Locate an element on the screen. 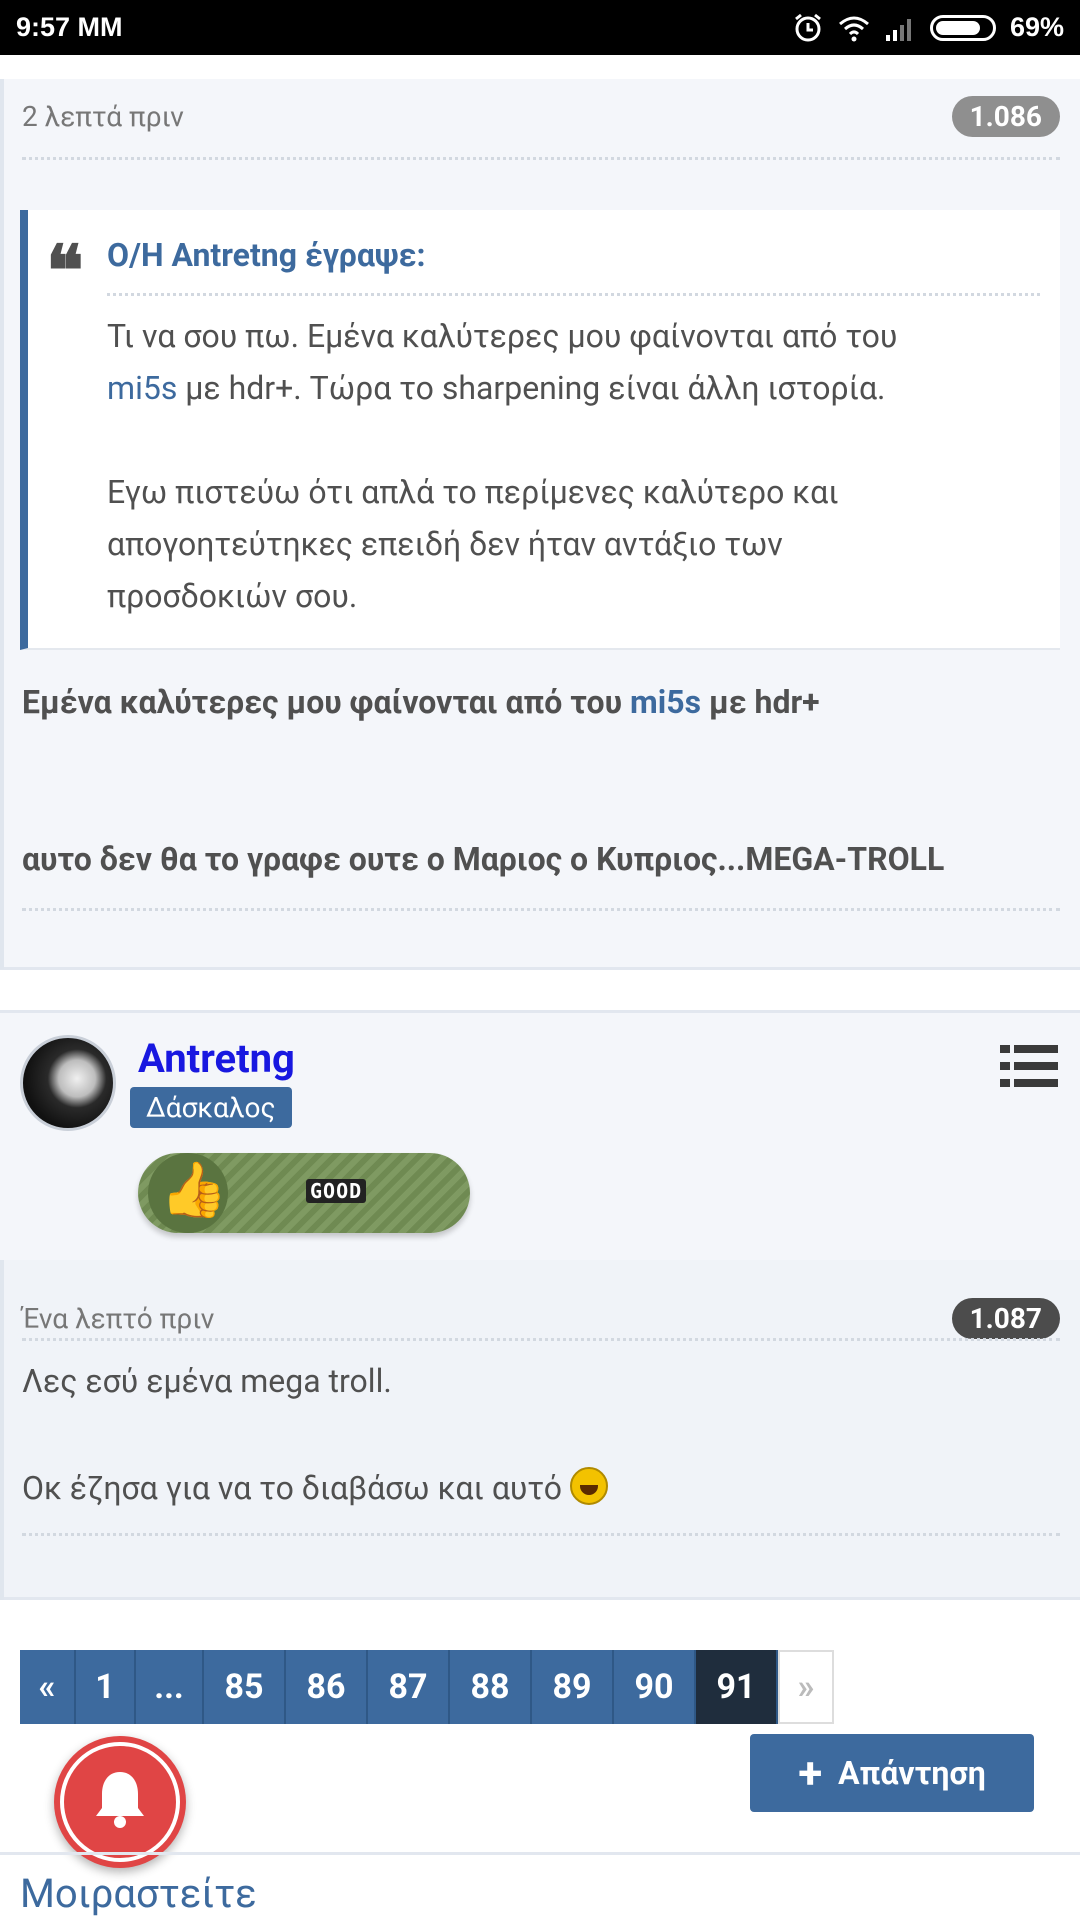 The image size is (1080, 1920). user-role-badge: Δάσκαλος is located at coordinates (211, 1107).